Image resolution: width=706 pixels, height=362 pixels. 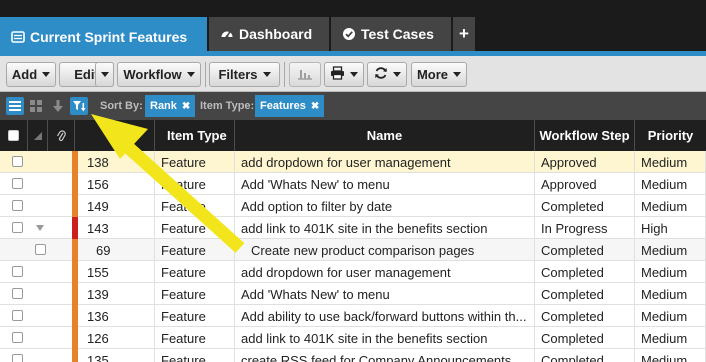 What do you see at coordinates (585, 228) in the screenshot?
I see `workflow-step-cell: In Progress` at bounding box center [585, 228].